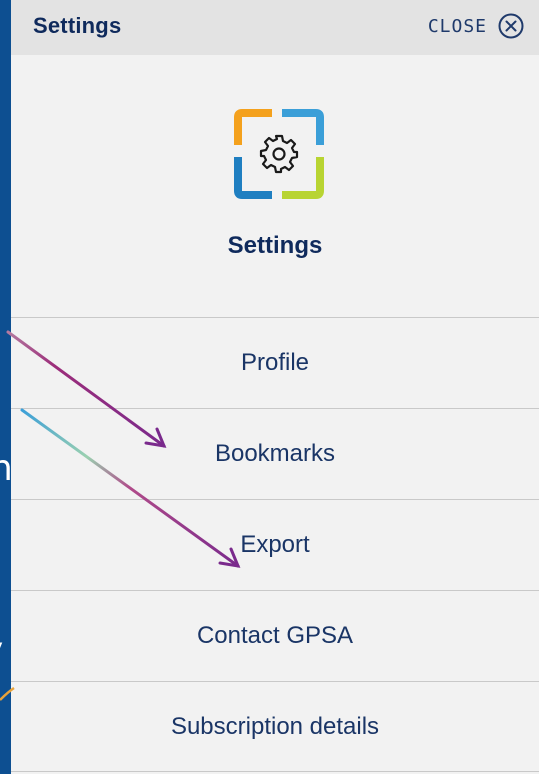  What do you see at coordinates (275, 27) in the screenshot?
I see `panel-header: Settings CLOSE` at bounding box center [275, 27].